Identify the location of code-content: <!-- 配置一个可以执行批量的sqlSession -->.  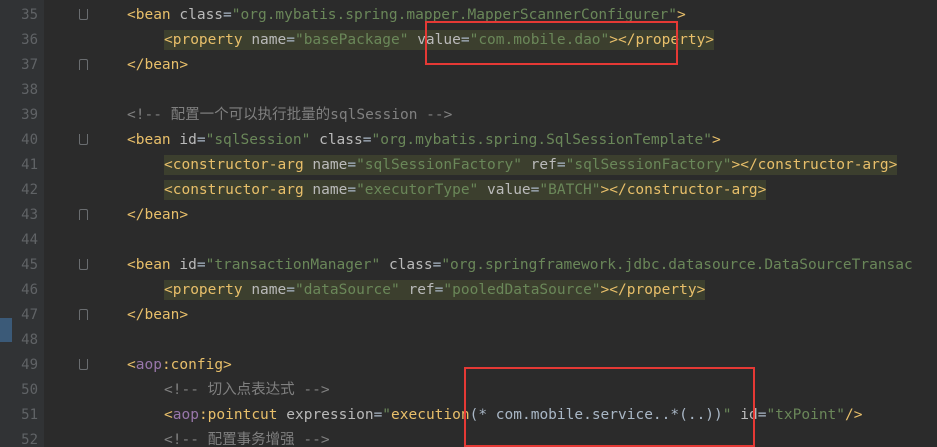
(289, 115).